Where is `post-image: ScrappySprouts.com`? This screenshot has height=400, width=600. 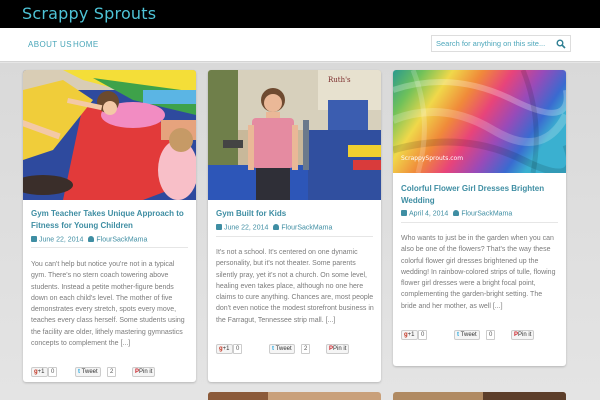 post-image: ScrappySprouts.com is located at coordinates (479, 121).